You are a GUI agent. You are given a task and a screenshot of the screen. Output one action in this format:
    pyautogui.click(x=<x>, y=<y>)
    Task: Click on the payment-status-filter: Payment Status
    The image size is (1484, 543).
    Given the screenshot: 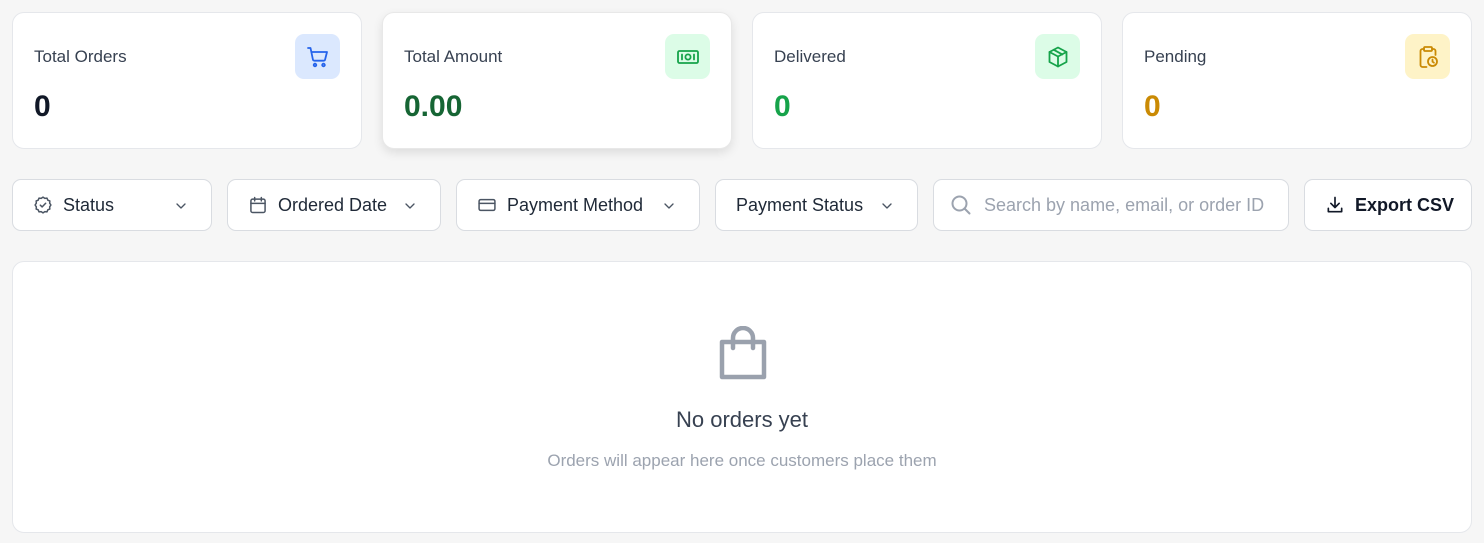 What is the action you would take?
    pyautogui.click(x=816, y=205)
    